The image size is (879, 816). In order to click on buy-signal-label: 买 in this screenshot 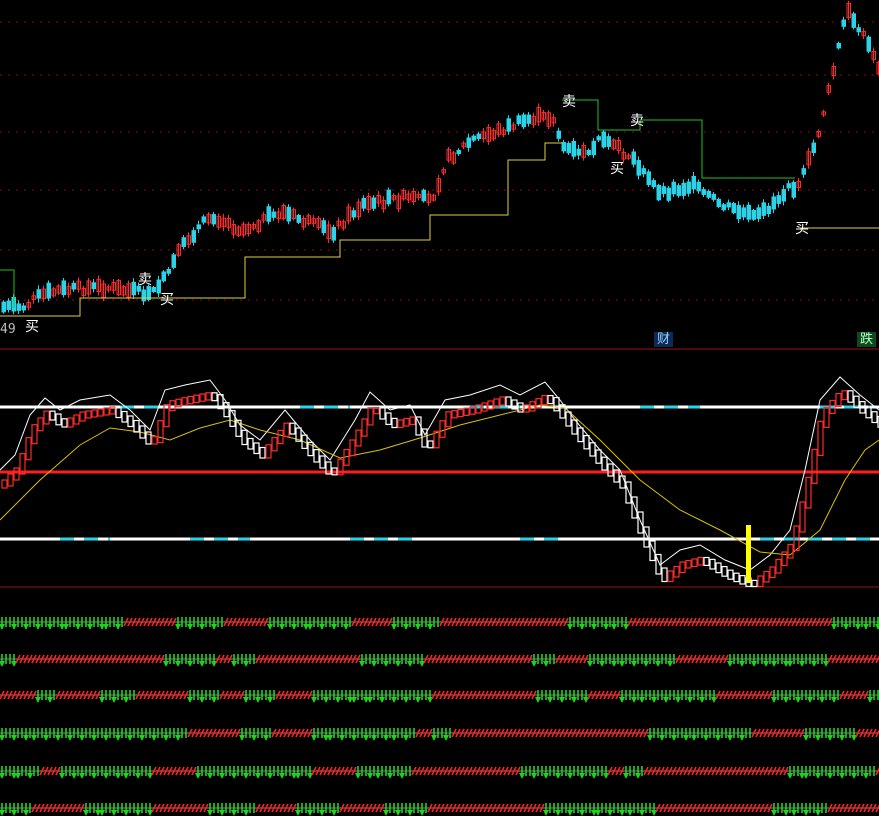, I will do `click(167, 300)`.